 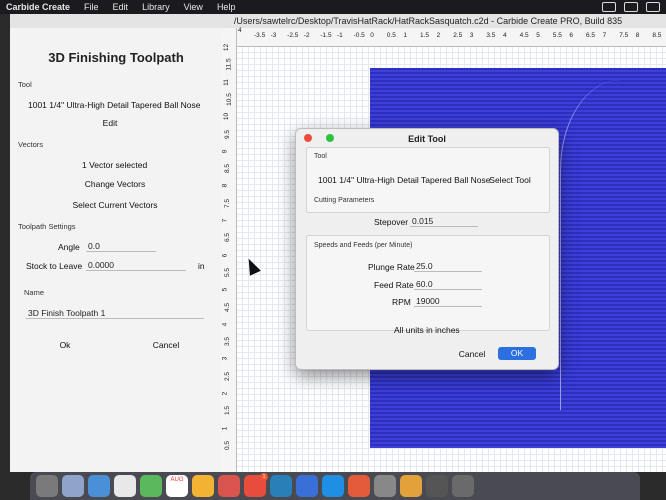 What do you see at coordinates (437, 486) in the screenshot?
I see `terminal-icon` at bounding box center [437, 486].